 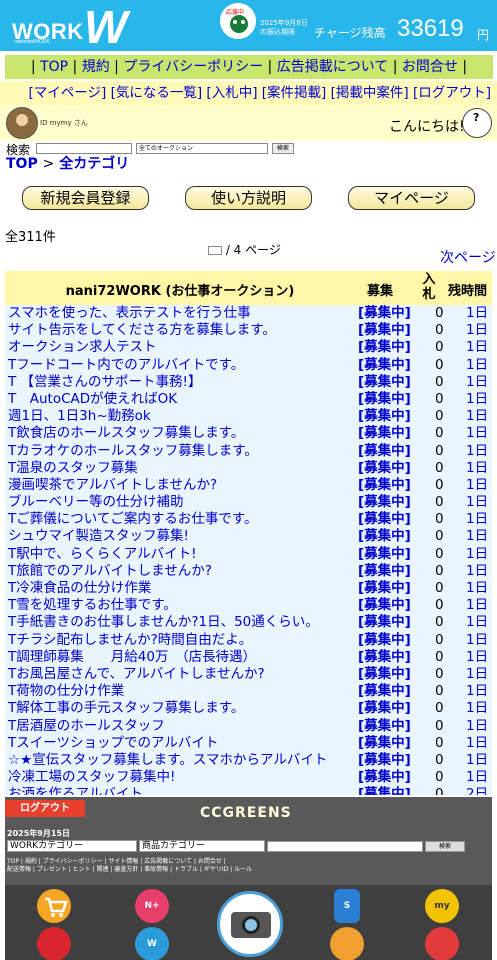 I want to click on table-row: T雪を処理するお仕事です。 [募集中] 0 1日, so click(x=248, y=606).